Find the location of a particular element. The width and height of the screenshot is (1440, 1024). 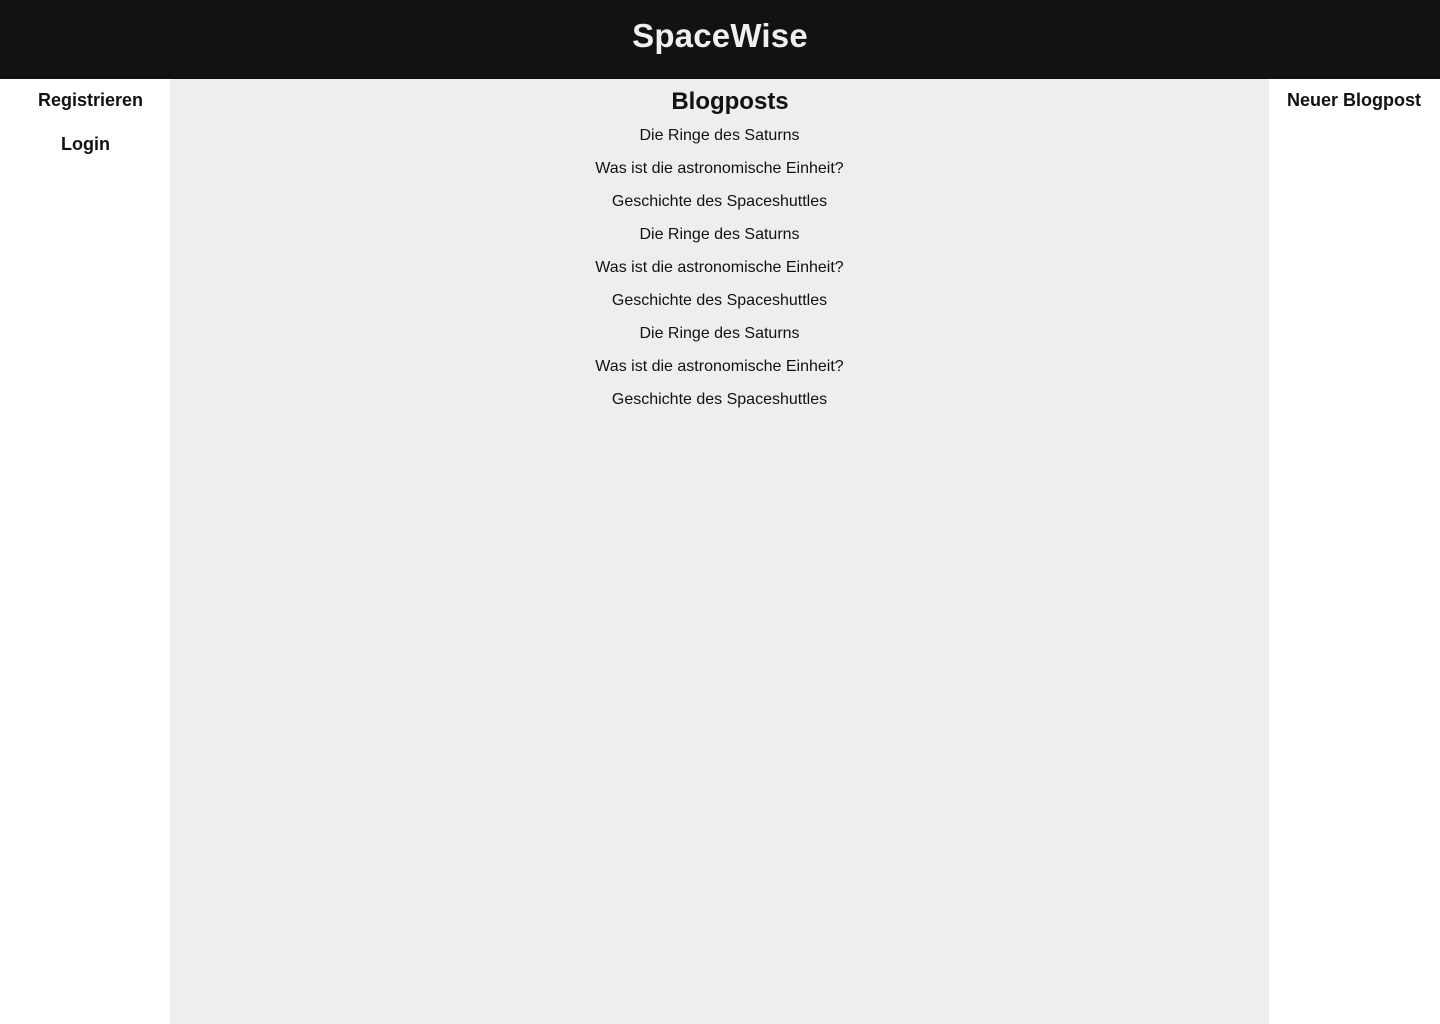

login-link: Login is located at coordinates (85, 144).